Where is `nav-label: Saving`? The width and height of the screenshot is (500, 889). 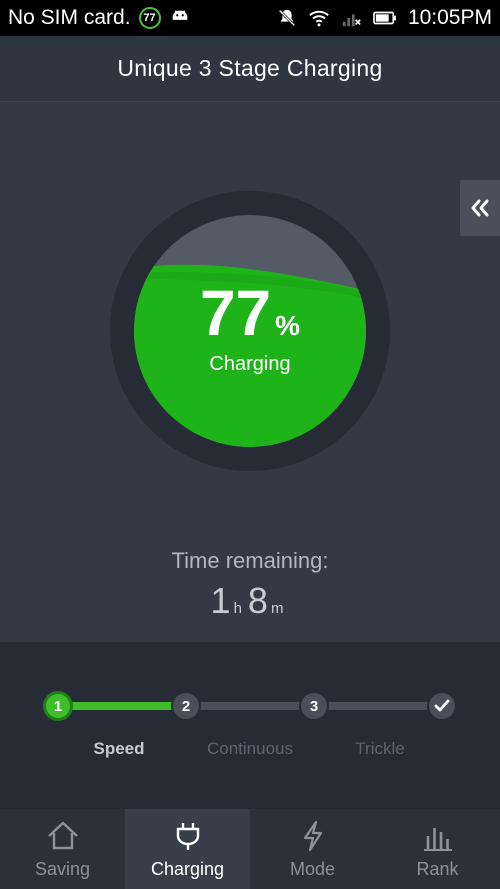 nav-label: Saving is located at coordinates (62, 869).